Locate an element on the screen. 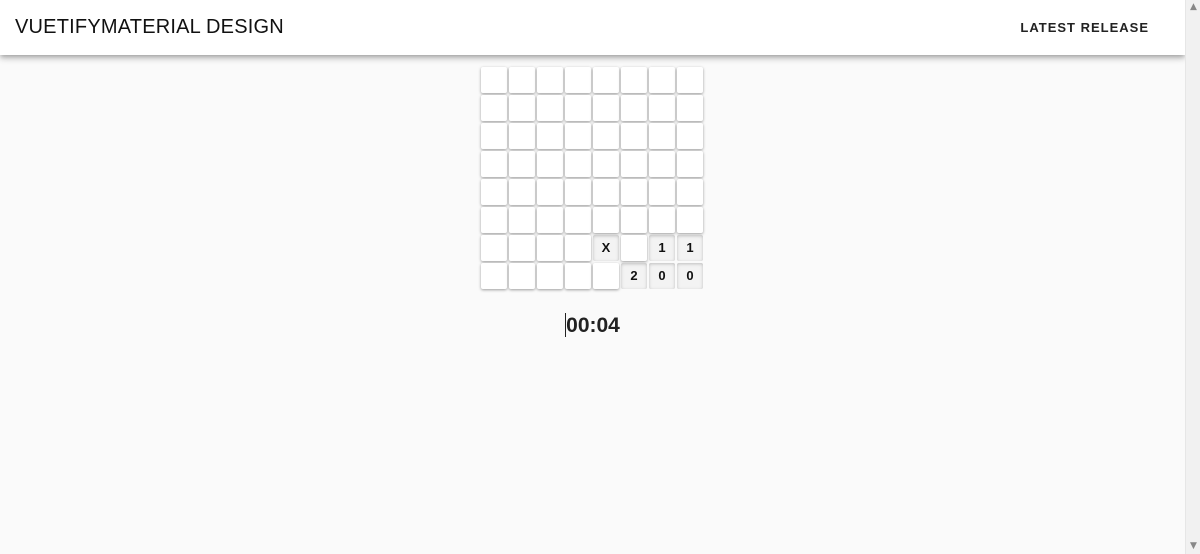 The image size is (1200, 554). brand-title: VUETIFYMATERIAL DESIGN is located at coordinates (149, 27).